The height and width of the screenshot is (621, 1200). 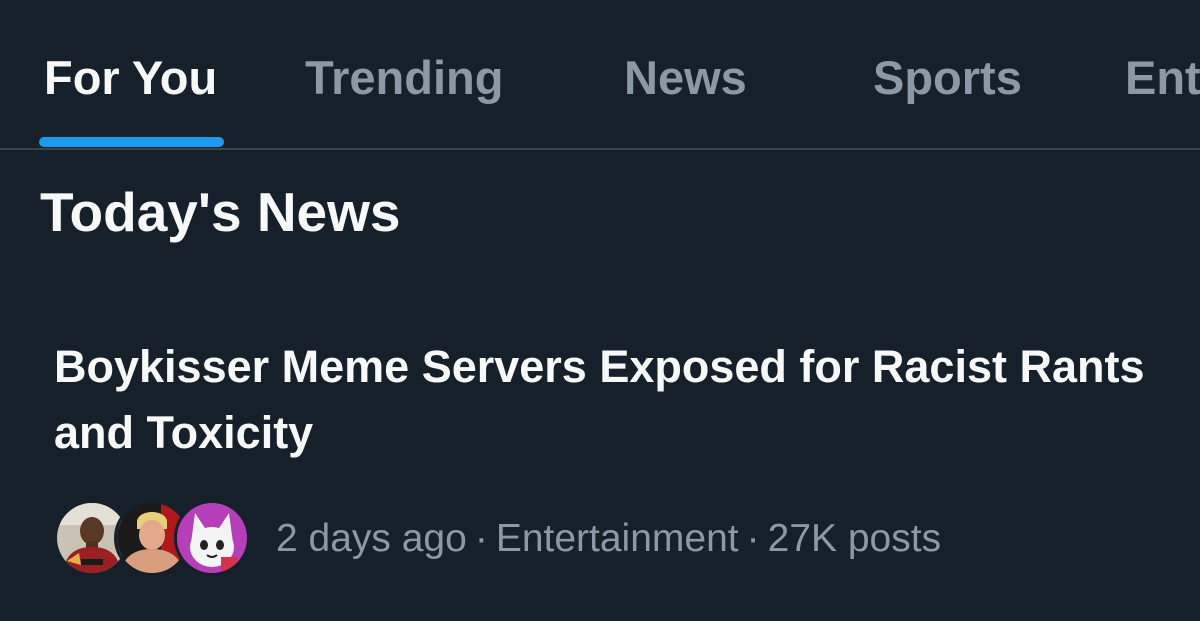 I want to click on story-post-count: 27K posts, so click(x=854, y=538).